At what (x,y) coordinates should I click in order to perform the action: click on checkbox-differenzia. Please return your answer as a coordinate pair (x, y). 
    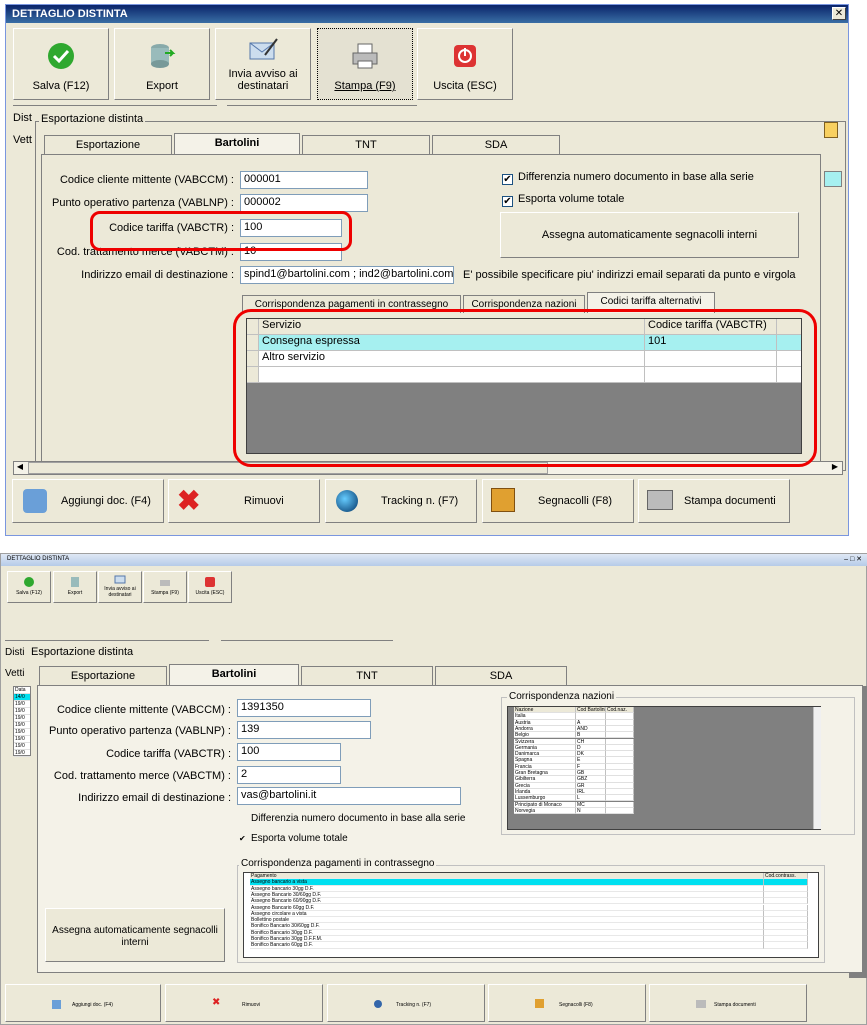
    Looking at the image, I should click on (243, 817).